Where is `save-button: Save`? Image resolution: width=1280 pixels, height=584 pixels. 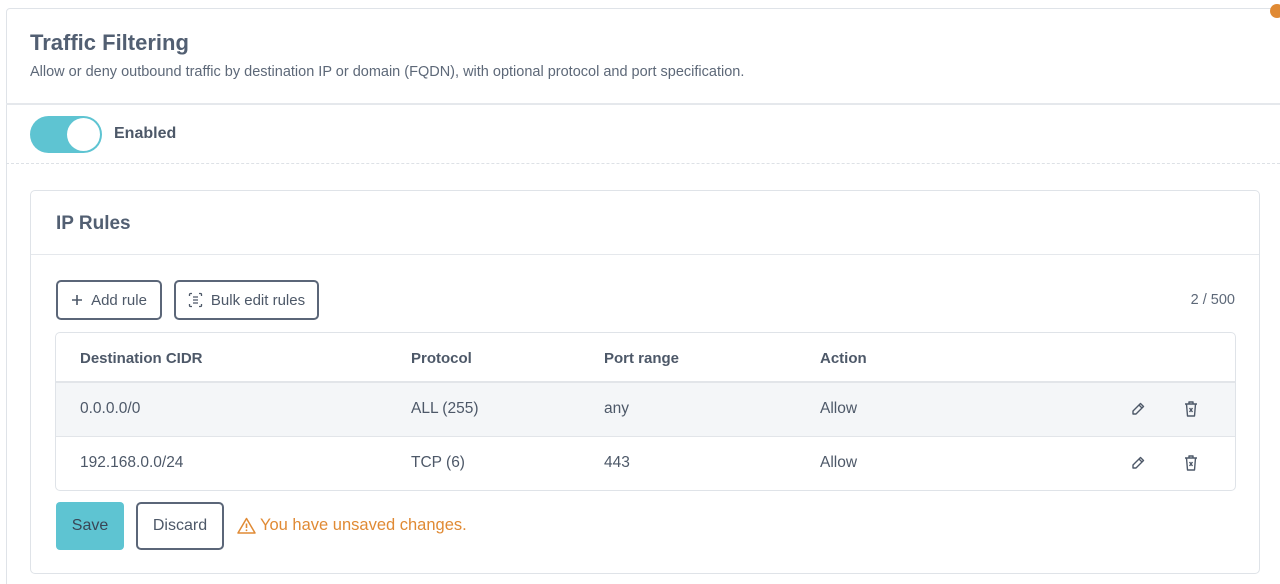 save-button: Save is located at coordinates (90, 526).